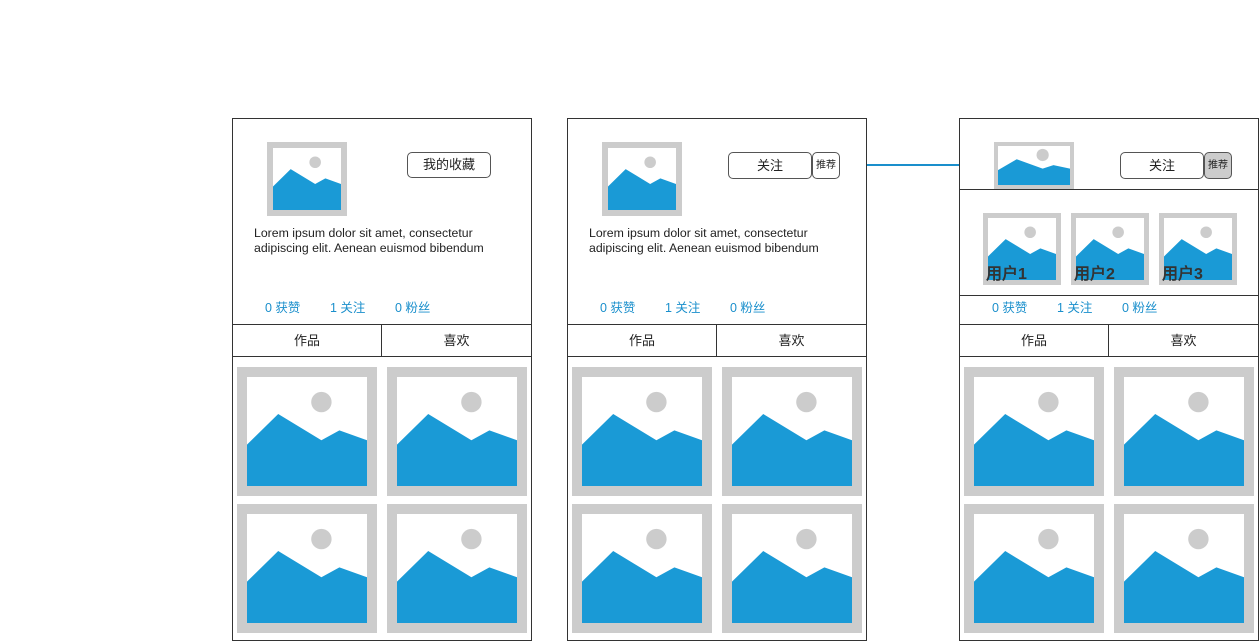  What do you see at coordinates (1109, 295) in the screenshot?
I see `recommend-panel-bottom-border` at bounding box center [1109, 295].